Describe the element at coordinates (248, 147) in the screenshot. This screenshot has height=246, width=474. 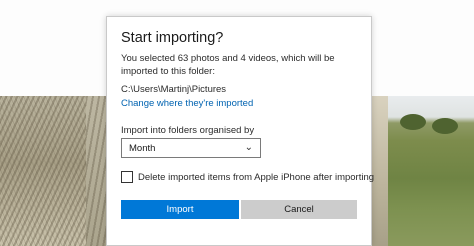
I see `chevron-down-icon: ⌄` at that location.